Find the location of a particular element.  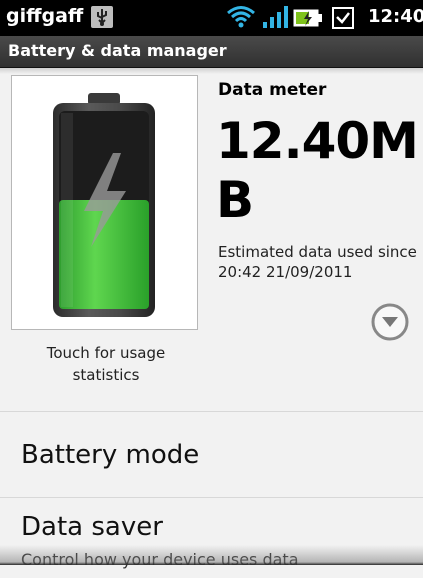

title-shadow is located at coordinates (211, 71).